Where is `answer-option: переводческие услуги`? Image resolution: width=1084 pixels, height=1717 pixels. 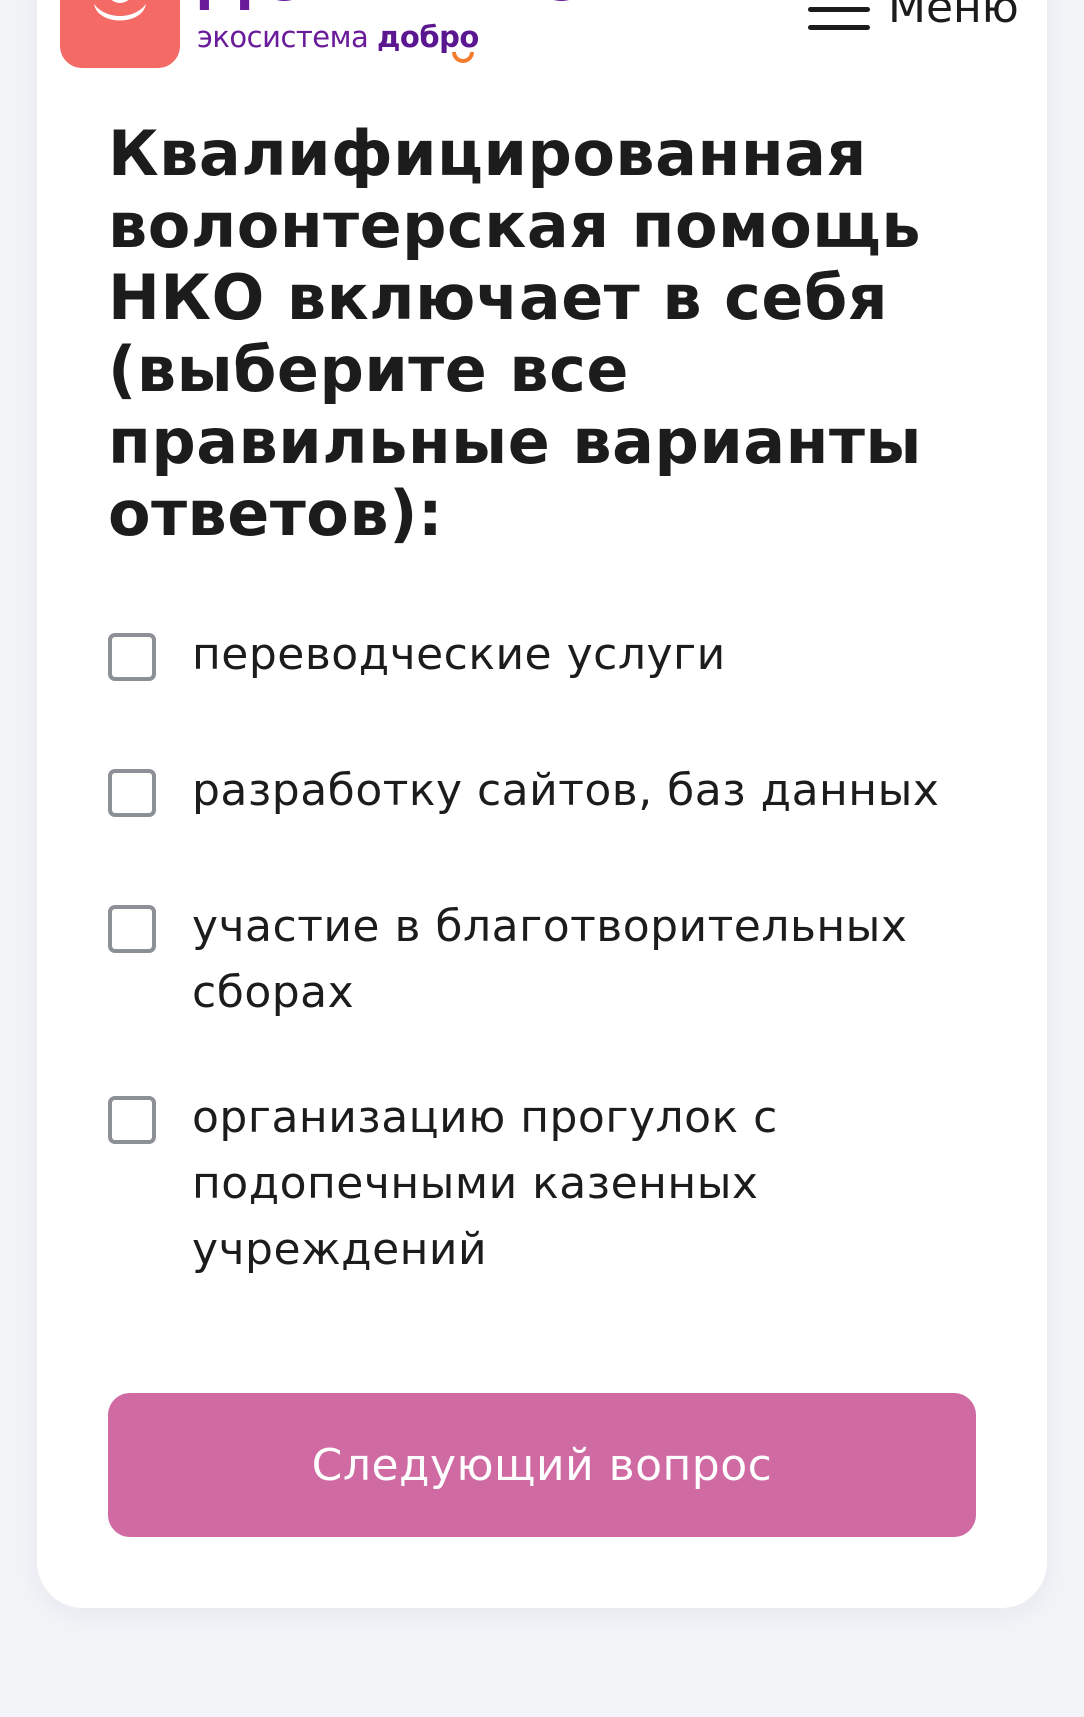 answer-option: переводческие услуги is located at coordinates (417, 655).